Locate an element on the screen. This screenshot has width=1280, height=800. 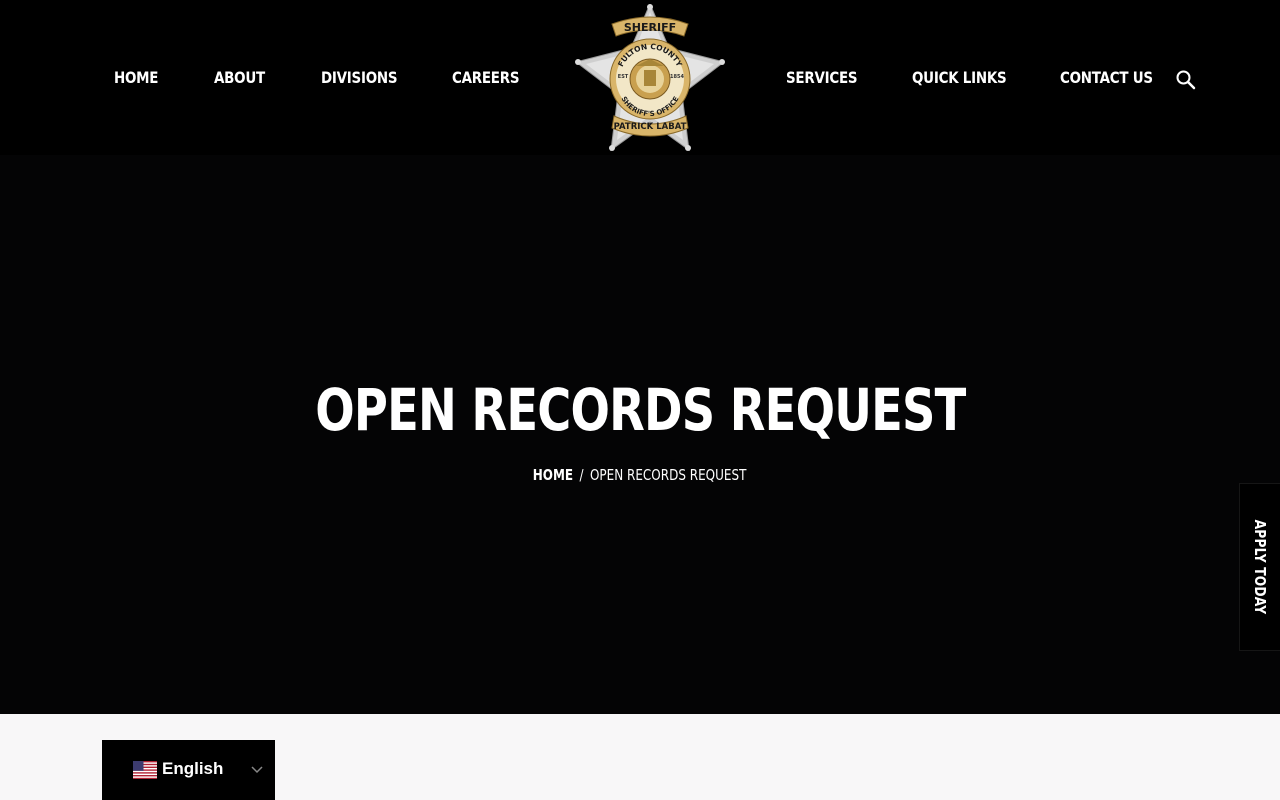
breadcrumb-home-link: HOME is located at coordinates (553, 475).